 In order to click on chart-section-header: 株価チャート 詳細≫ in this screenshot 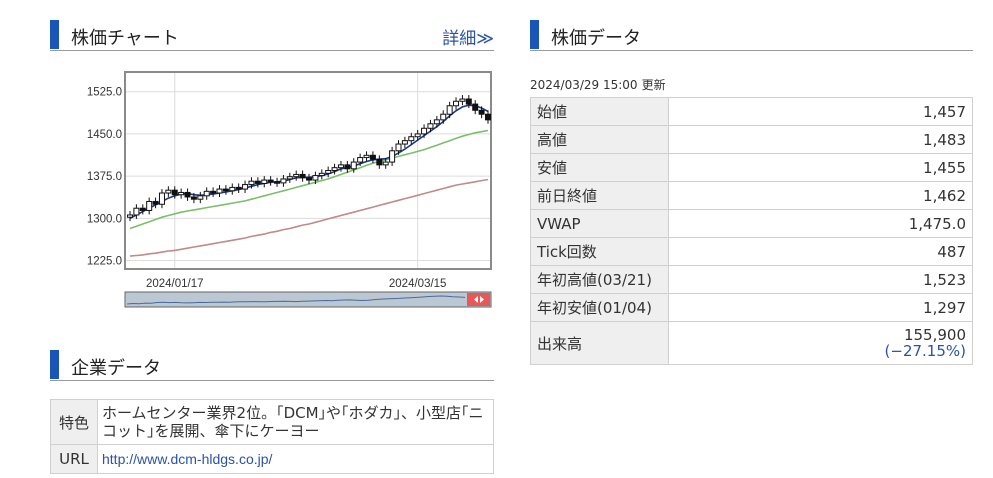, I will do `click(272, 35)`.